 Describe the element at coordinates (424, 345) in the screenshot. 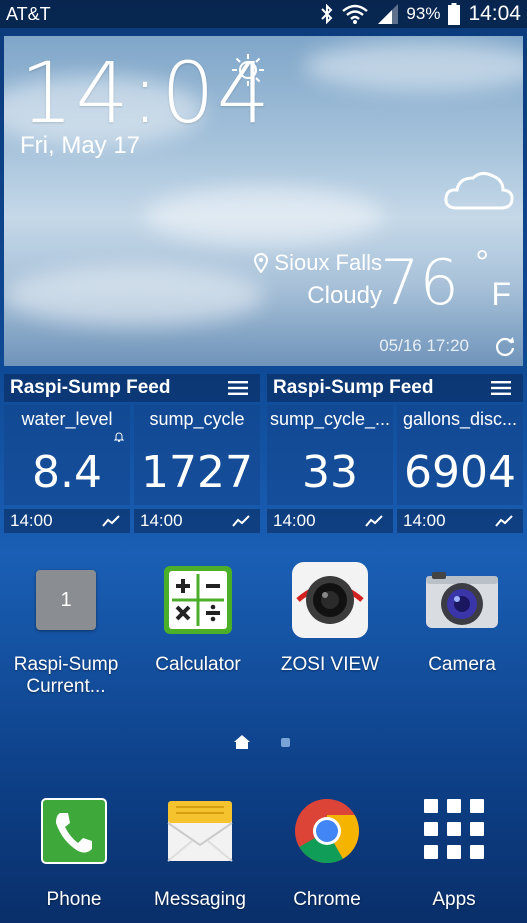

I see `weather-updated-time: 05/16 17:20` at that location.